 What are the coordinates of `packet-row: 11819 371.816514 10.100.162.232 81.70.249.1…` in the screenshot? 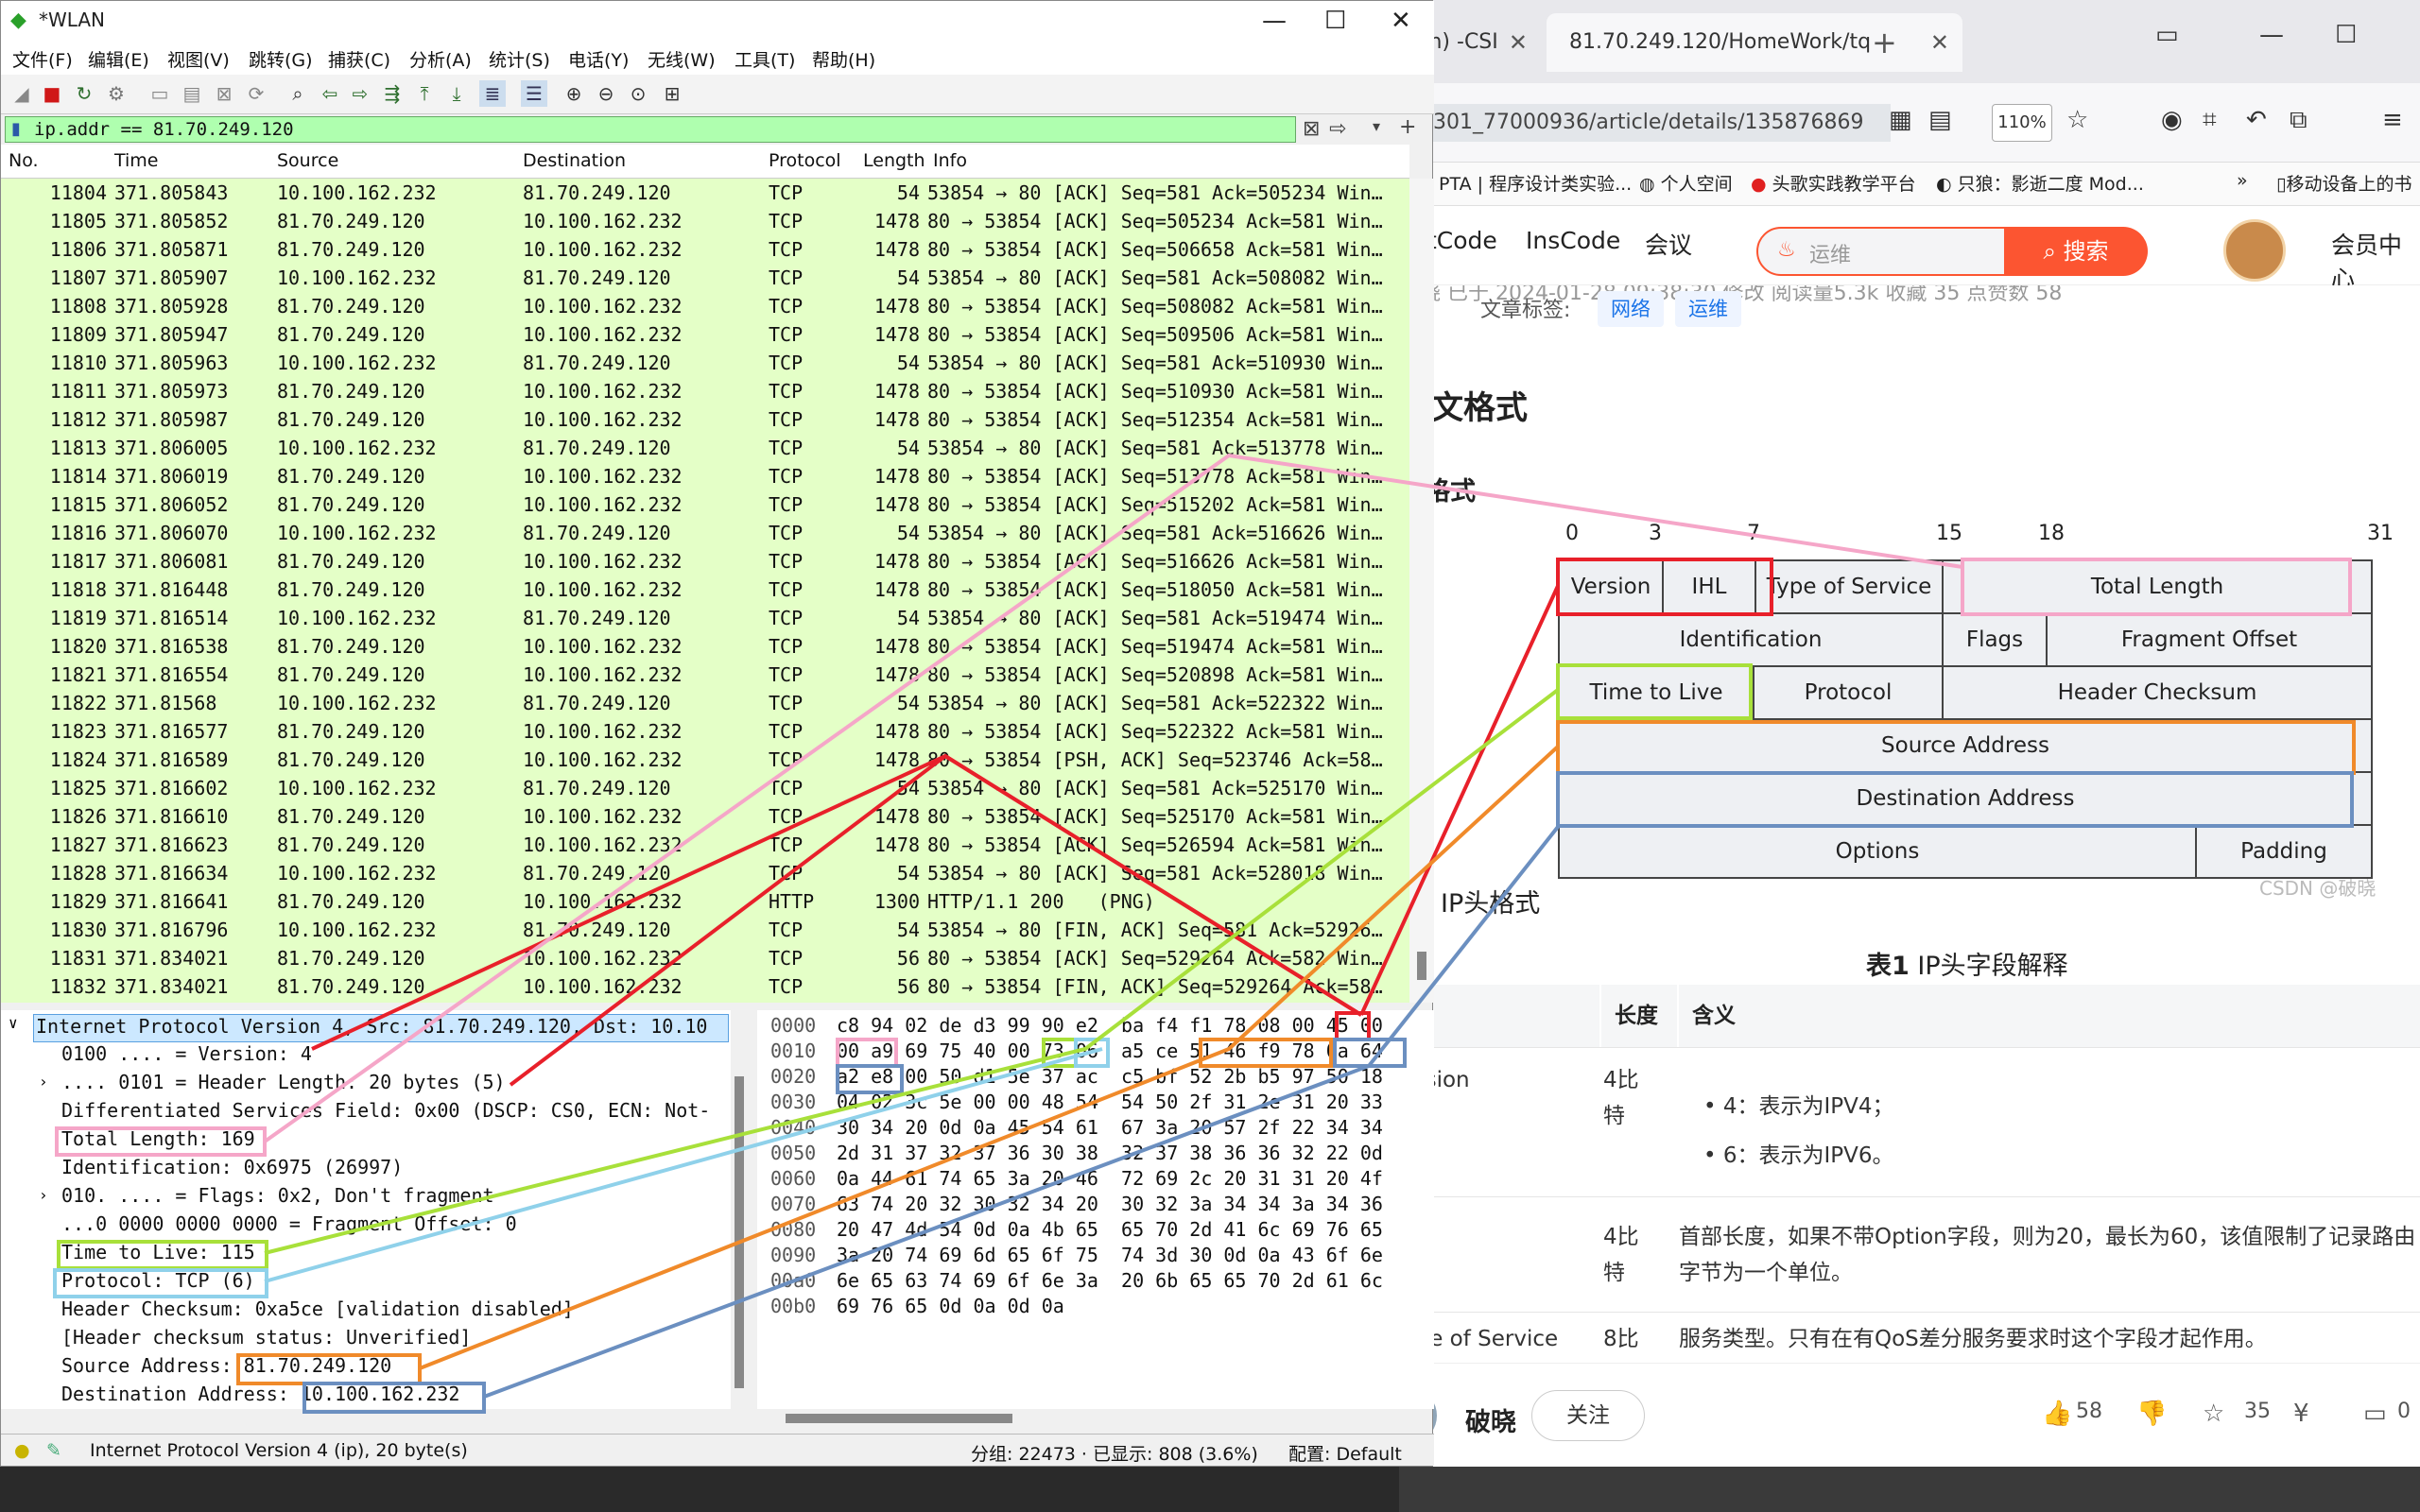 It's located at (705, 618).